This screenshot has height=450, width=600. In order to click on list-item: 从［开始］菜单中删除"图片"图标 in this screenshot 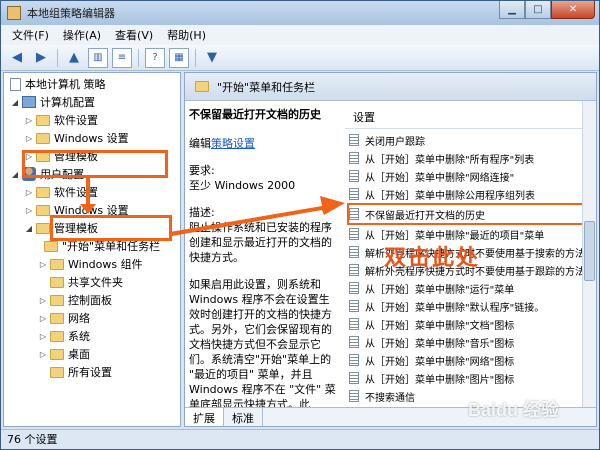, I will do `click(466, 378)`.